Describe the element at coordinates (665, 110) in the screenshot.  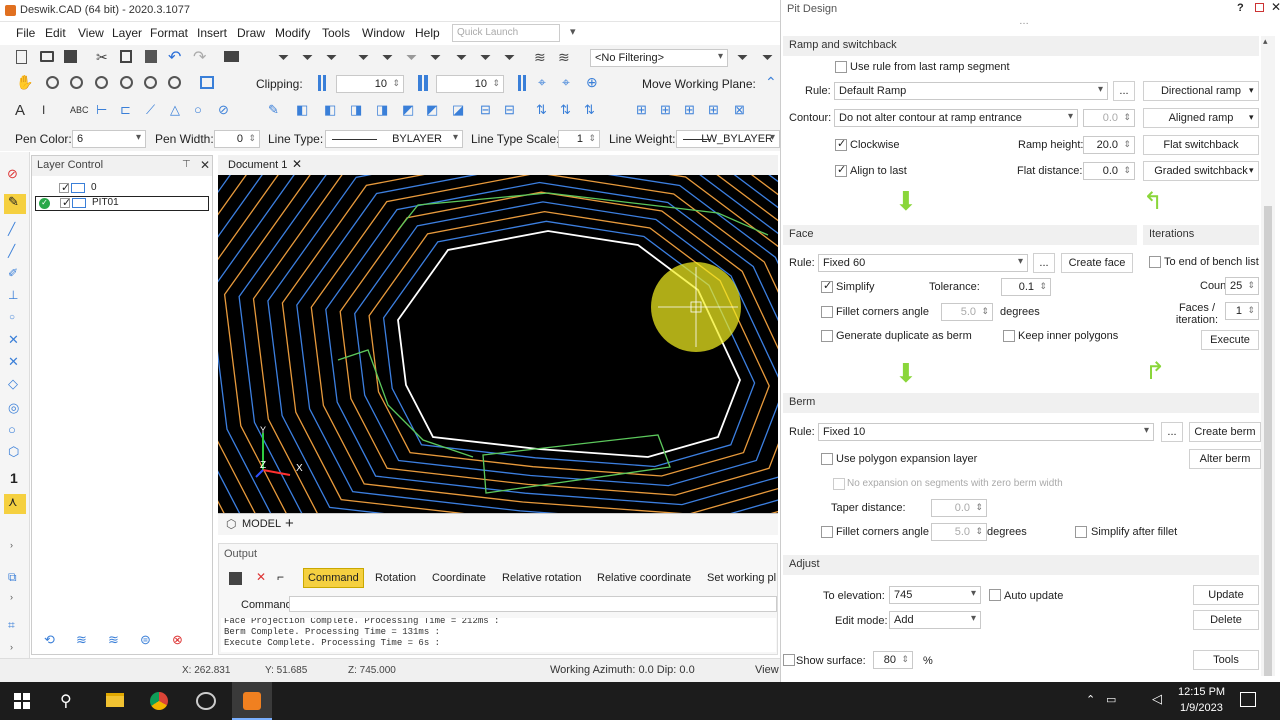
I see `grid-icon-2: ⊞` at that location.